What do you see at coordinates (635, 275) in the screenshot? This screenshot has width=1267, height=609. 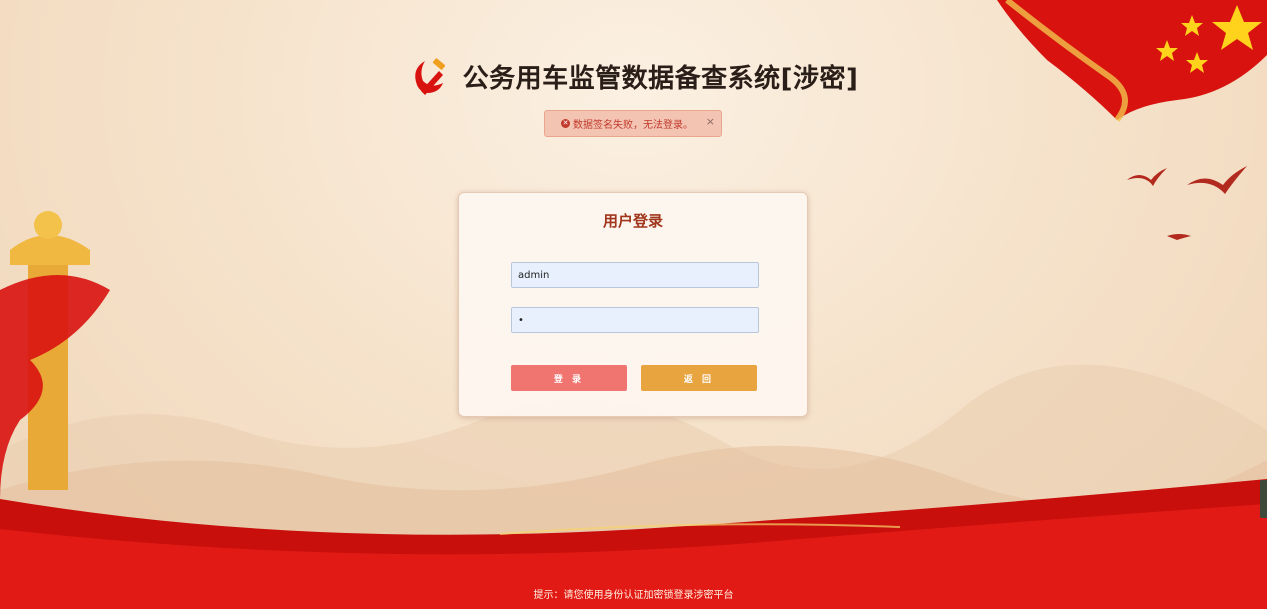 I see `username-input` at bounding box center [635, 275].